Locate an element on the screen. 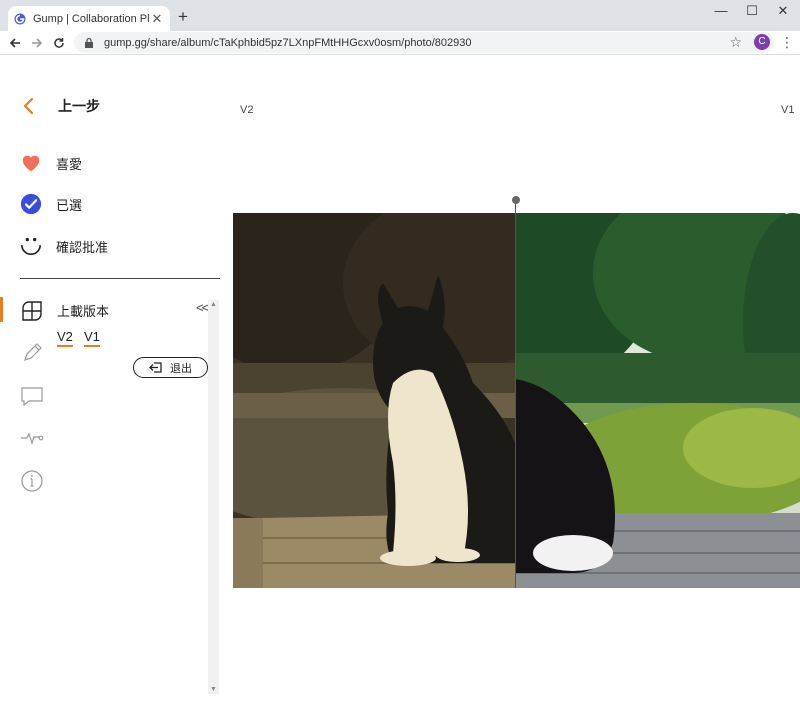 The height and width of the screenshot is (708, 800). left-version-label: V2 is located at coordinates (247, 110).